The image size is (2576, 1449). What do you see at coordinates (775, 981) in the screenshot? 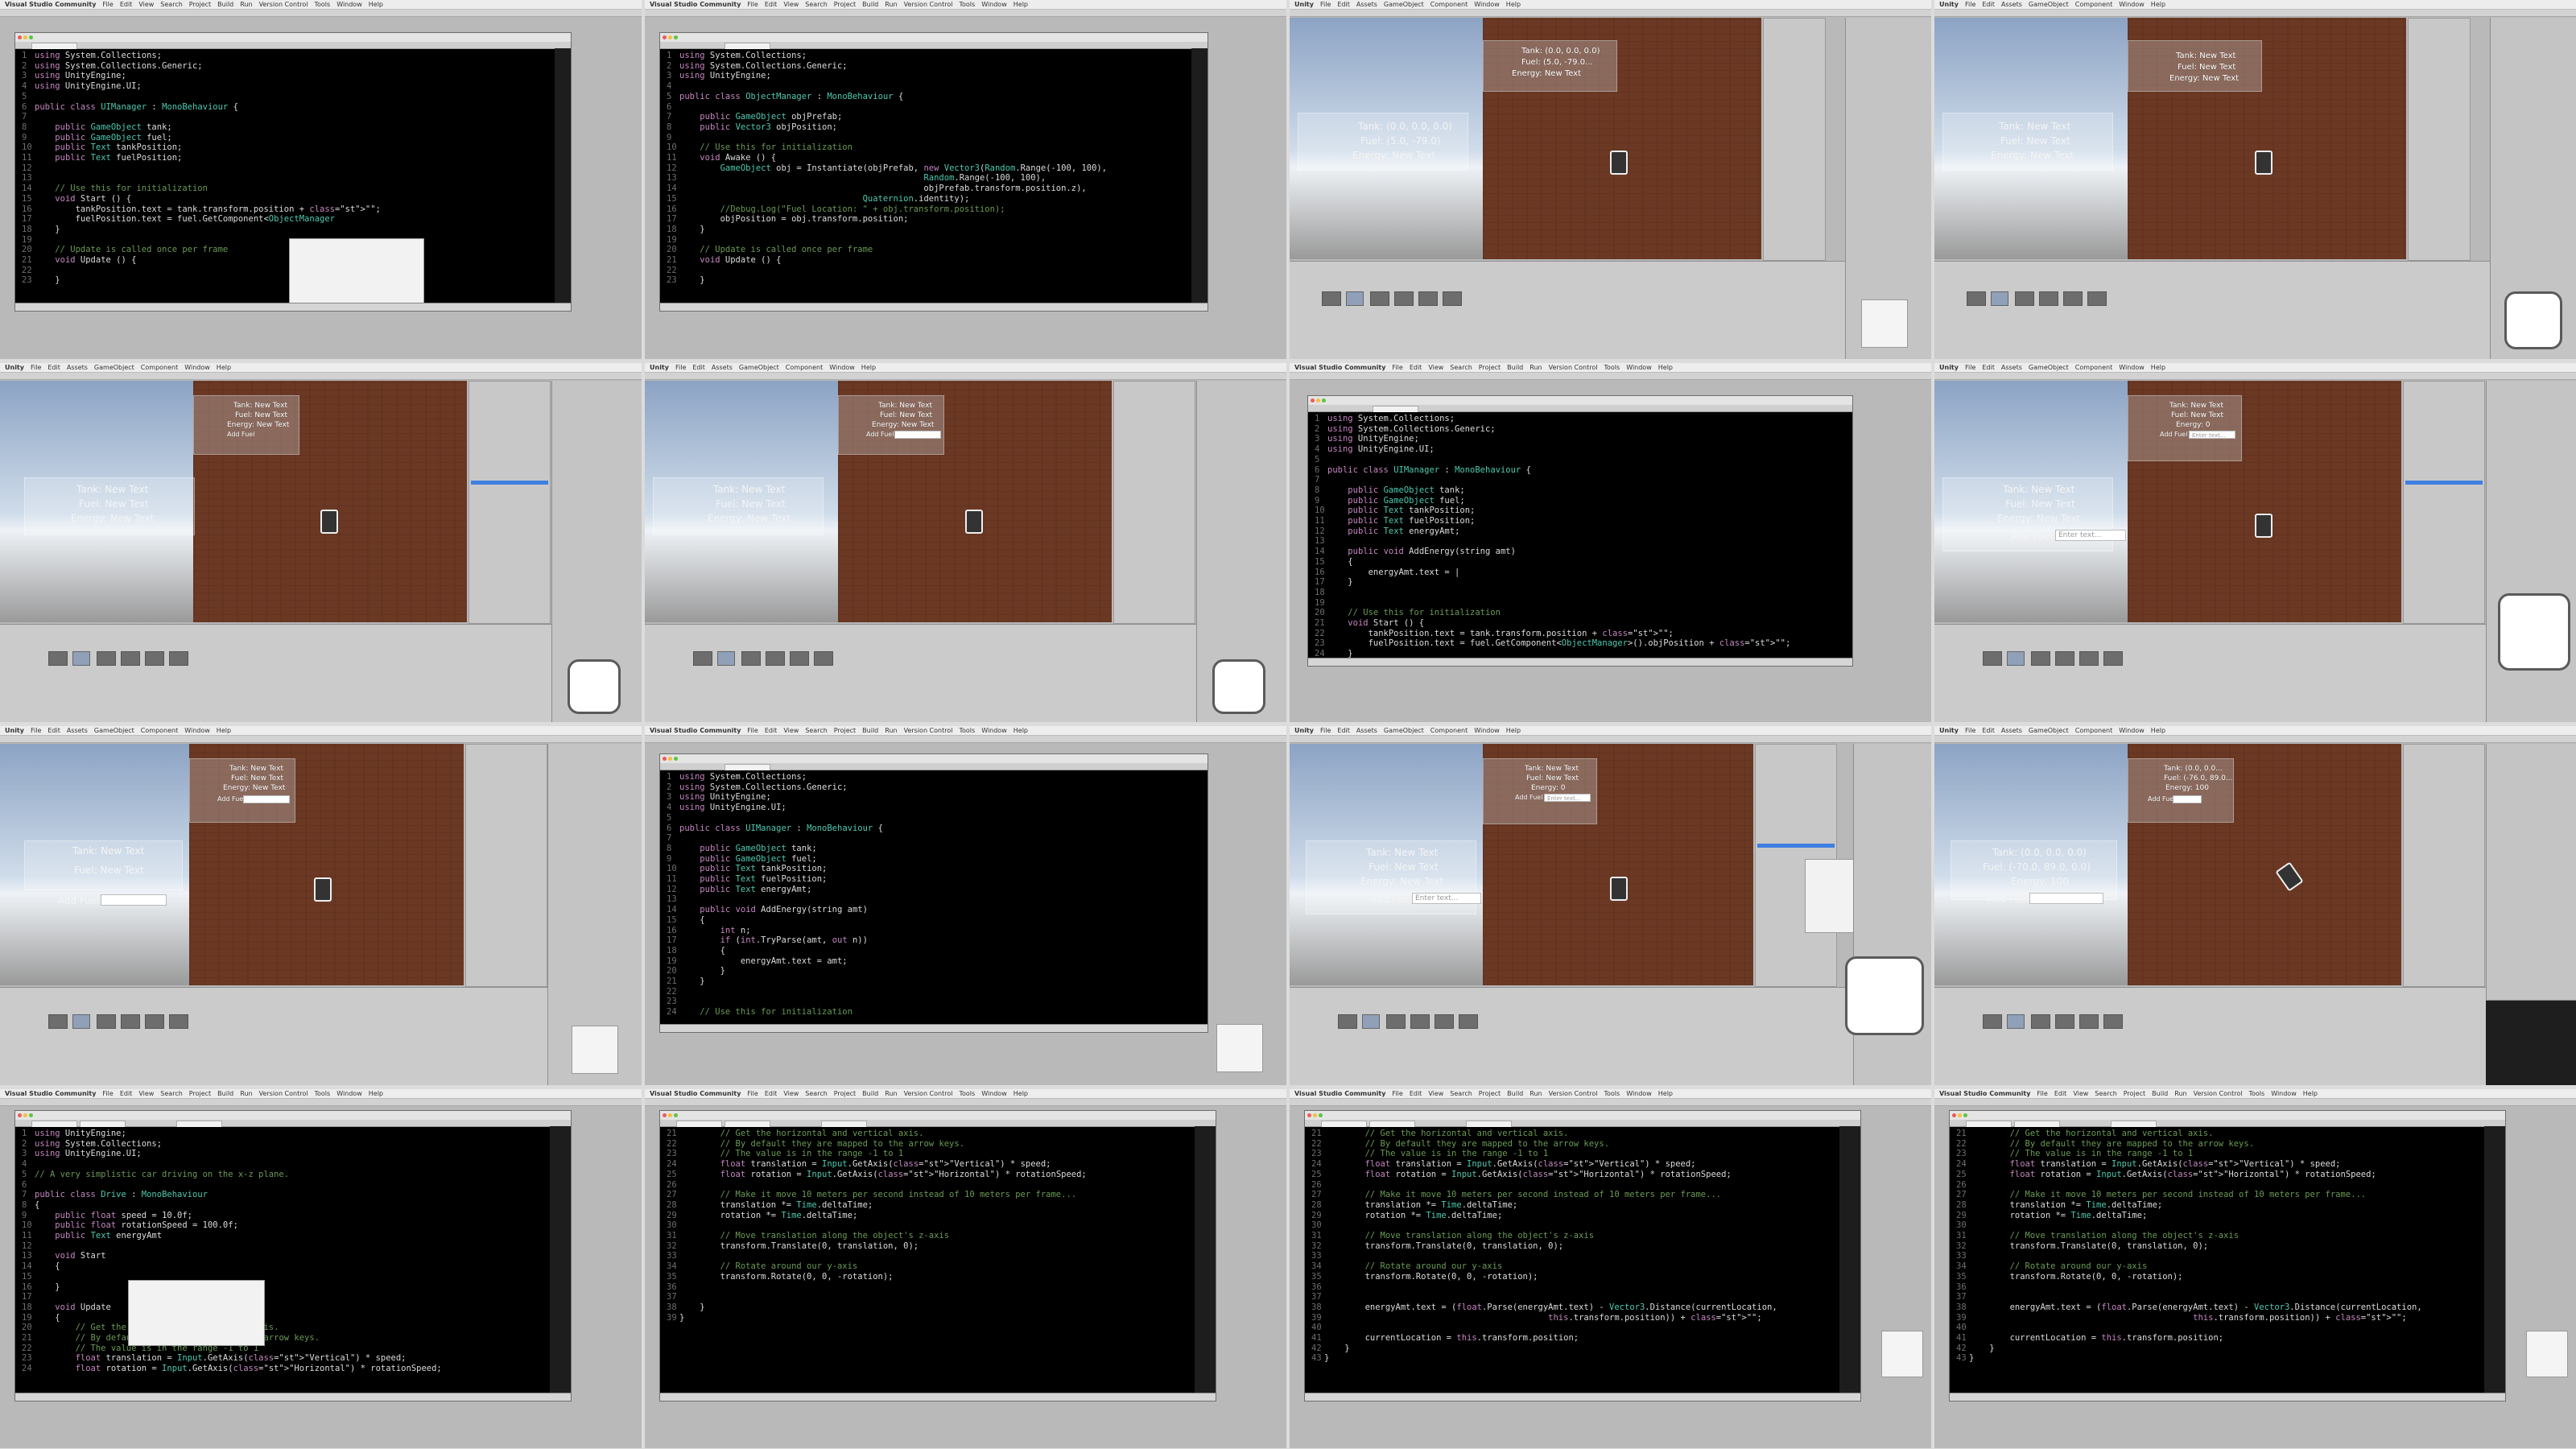
I see `code-line: 21 }` at bounding box center [775, 981].